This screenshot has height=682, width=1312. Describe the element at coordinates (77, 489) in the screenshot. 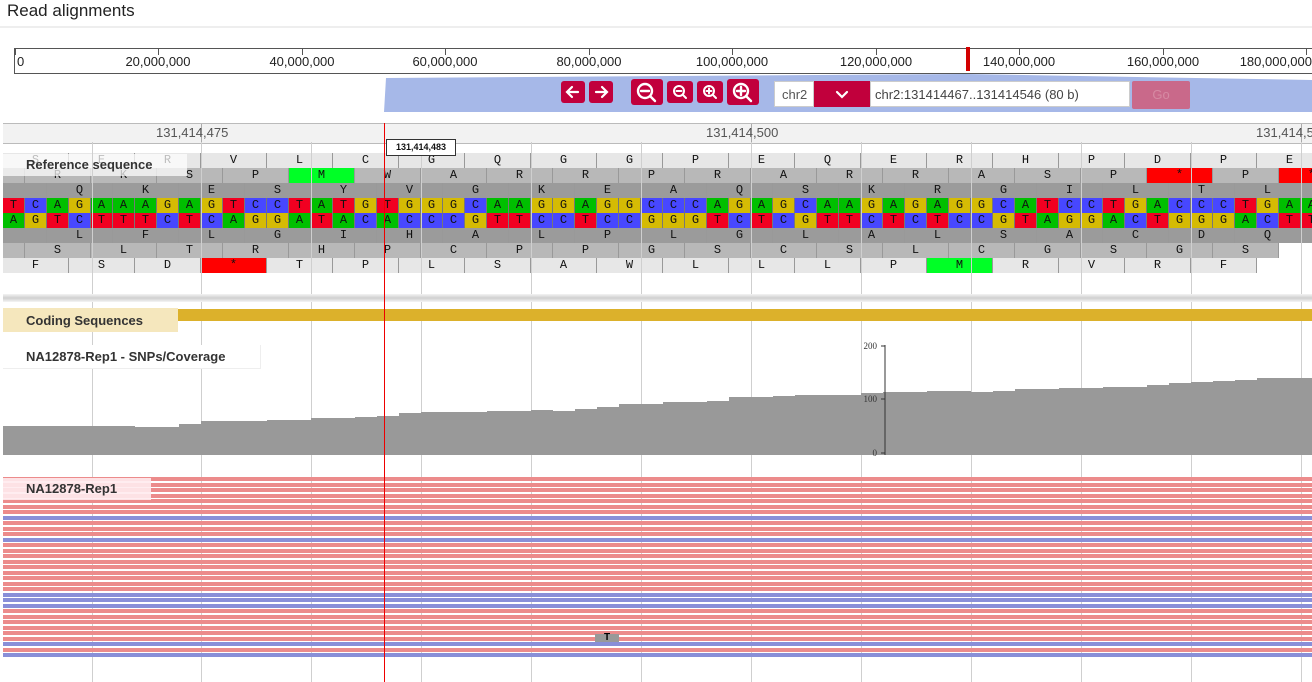

I see `track-label-reads: NA12878-Rep1` at that location.